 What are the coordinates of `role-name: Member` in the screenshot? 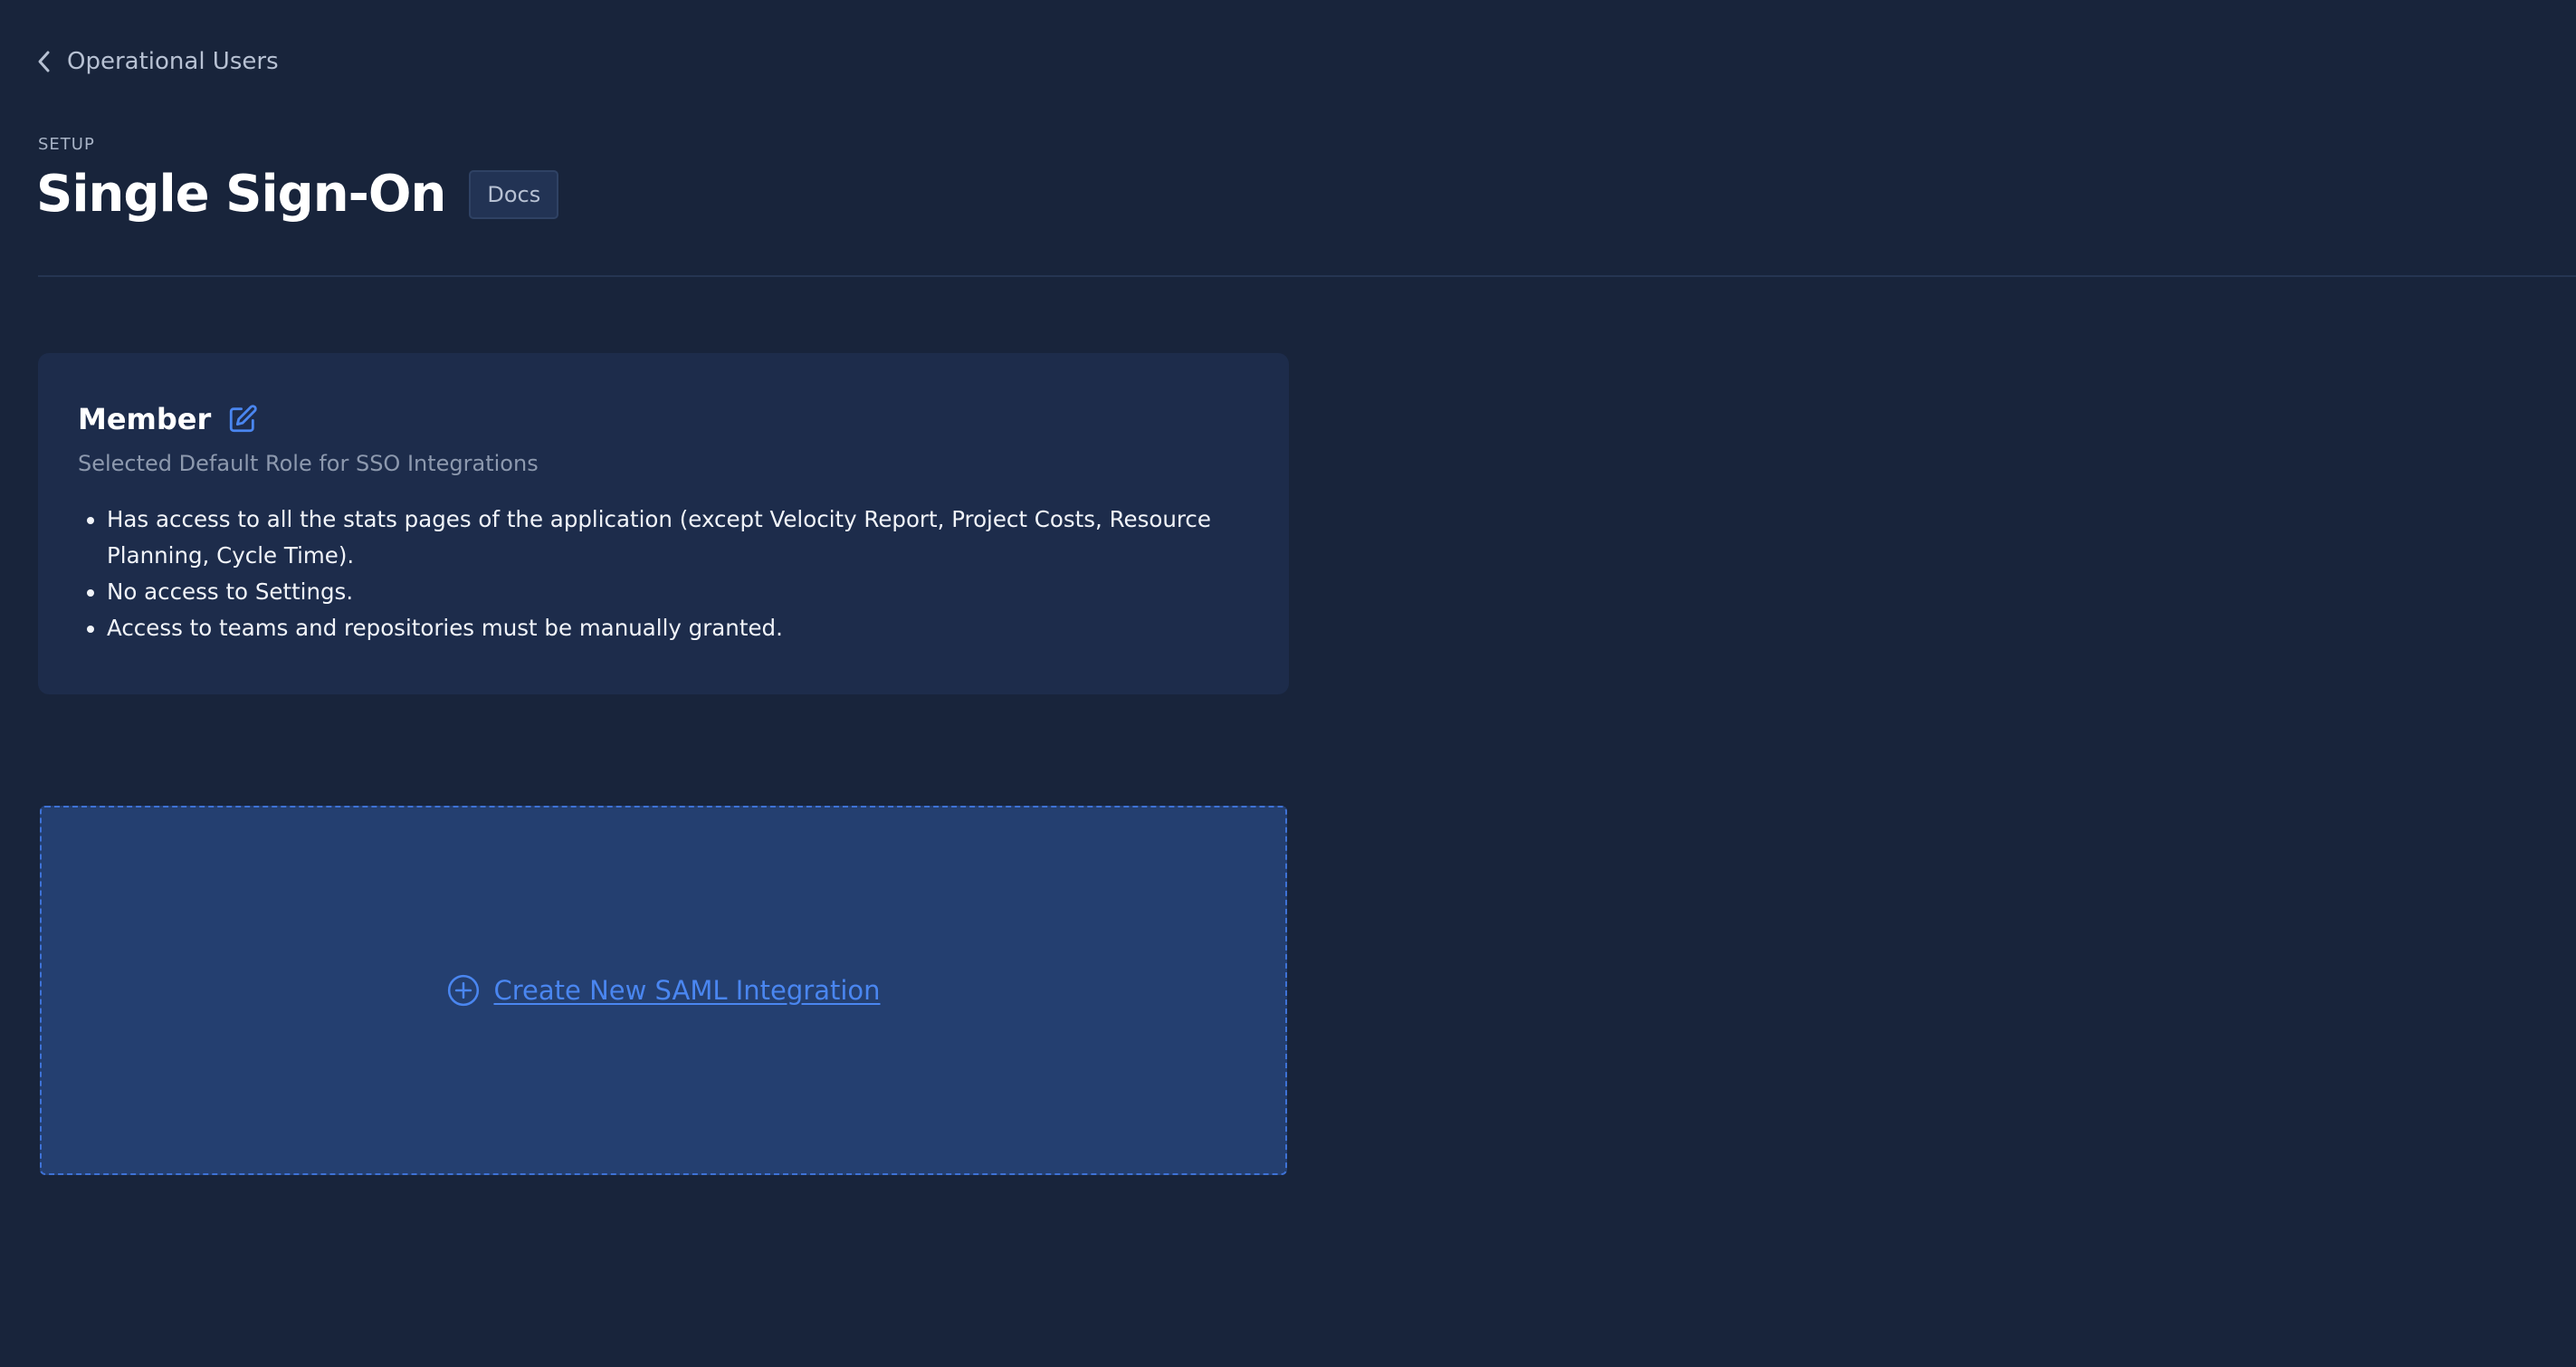 It's located at (145, 419).